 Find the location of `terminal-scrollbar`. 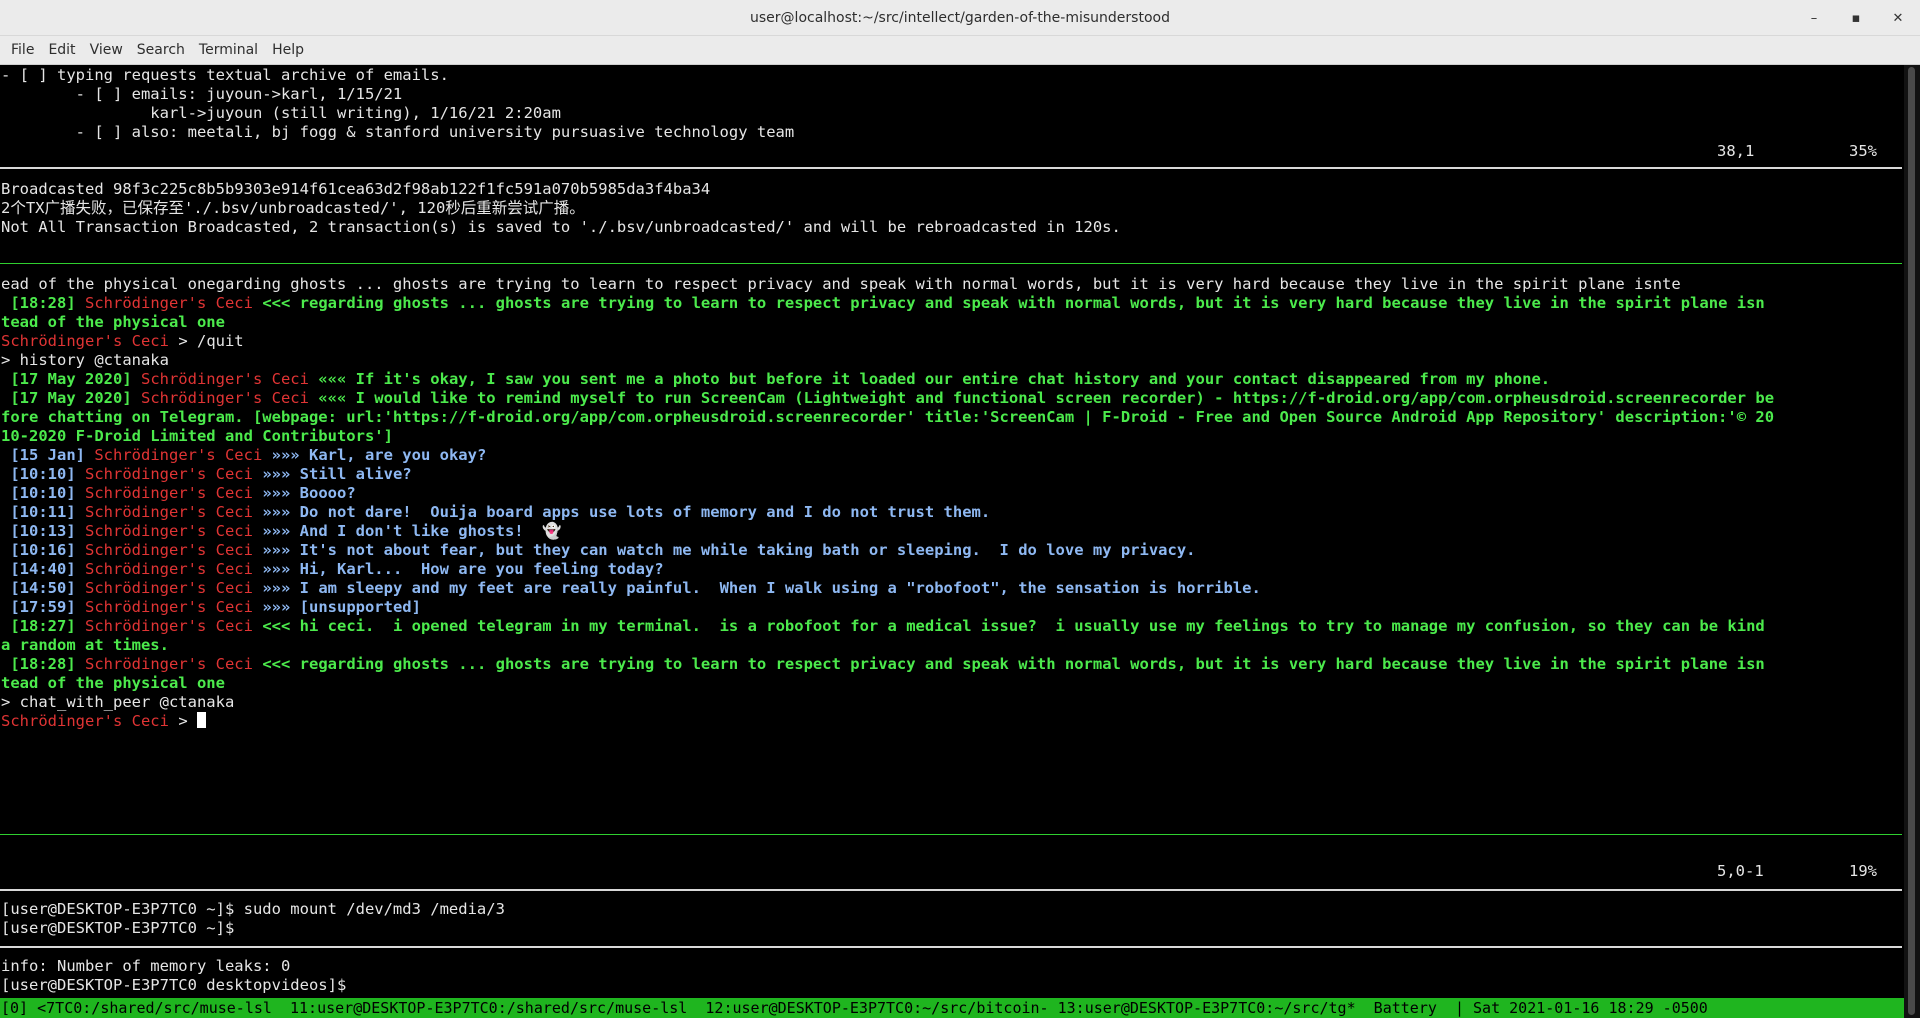

terminal-scrollbar is located at coordinates (1912, 541).